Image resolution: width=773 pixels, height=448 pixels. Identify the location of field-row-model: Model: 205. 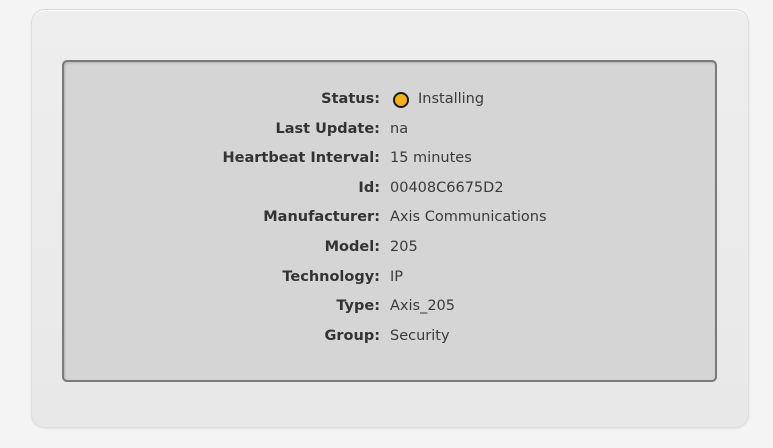
(389, 248).